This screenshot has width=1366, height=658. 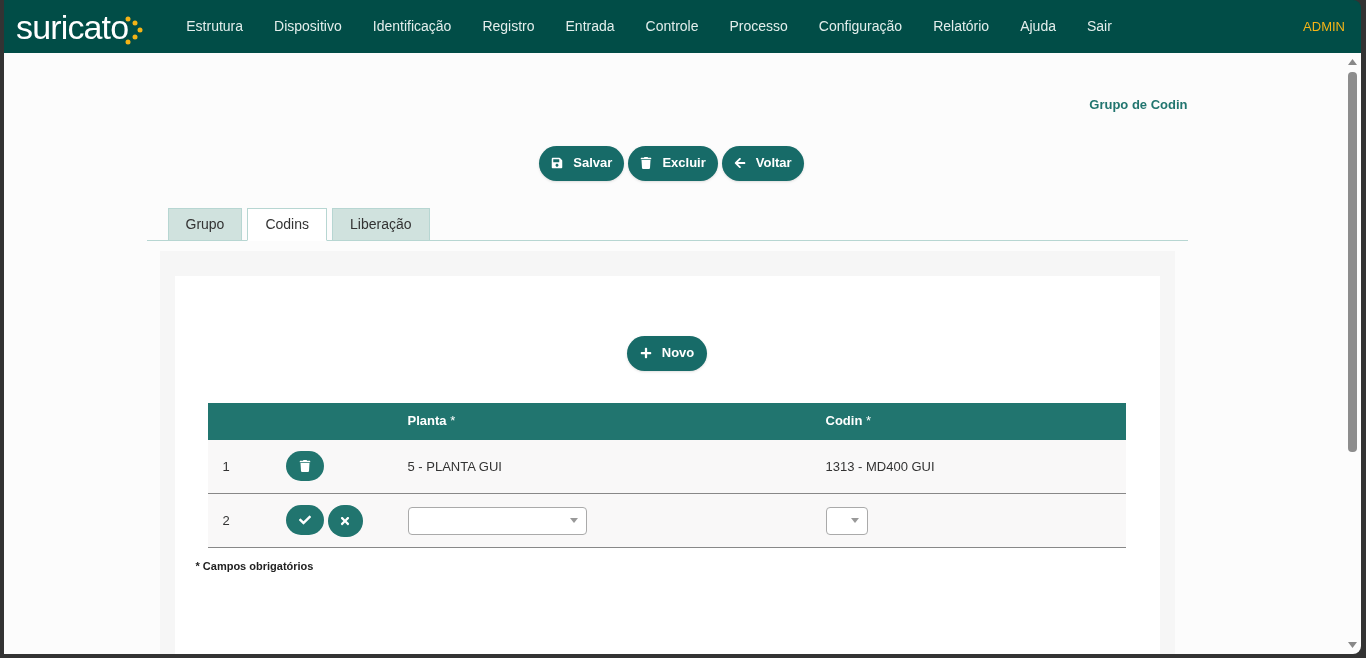 I want to click on nav-link: Entrada, so click(x=590, y=26).